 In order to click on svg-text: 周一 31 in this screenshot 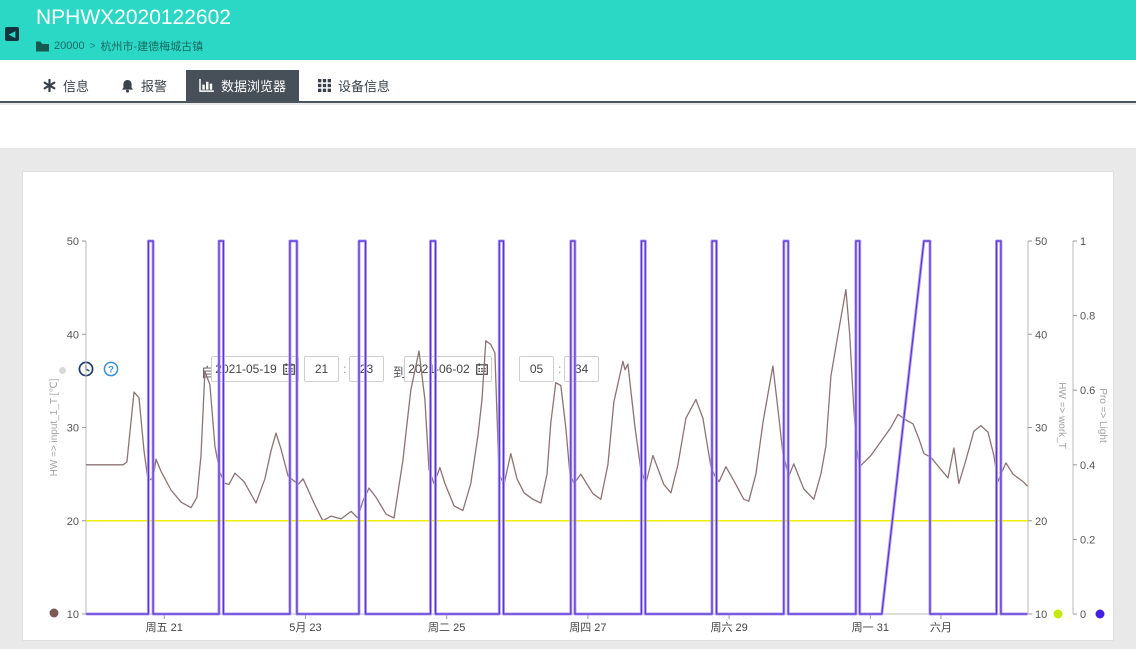, I will do `click(870, 627)`.